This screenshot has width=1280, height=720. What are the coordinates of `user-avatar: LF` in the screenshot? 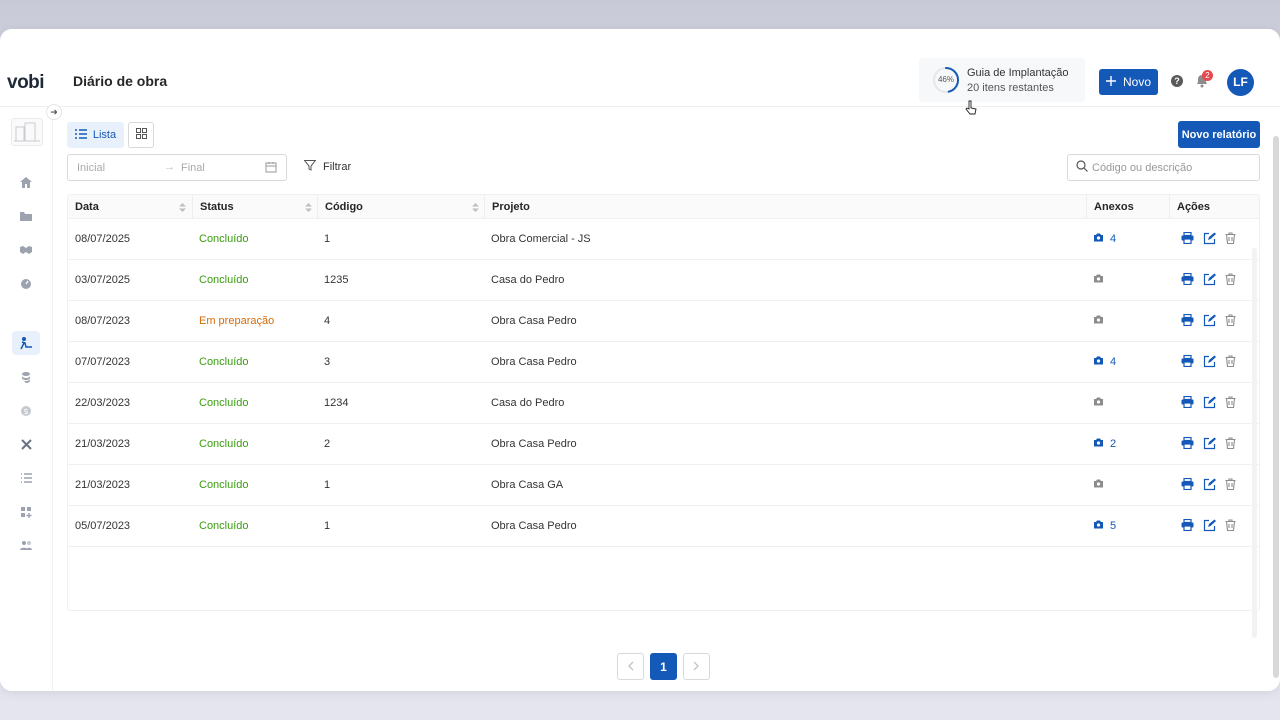 It's located at (1240, 82).